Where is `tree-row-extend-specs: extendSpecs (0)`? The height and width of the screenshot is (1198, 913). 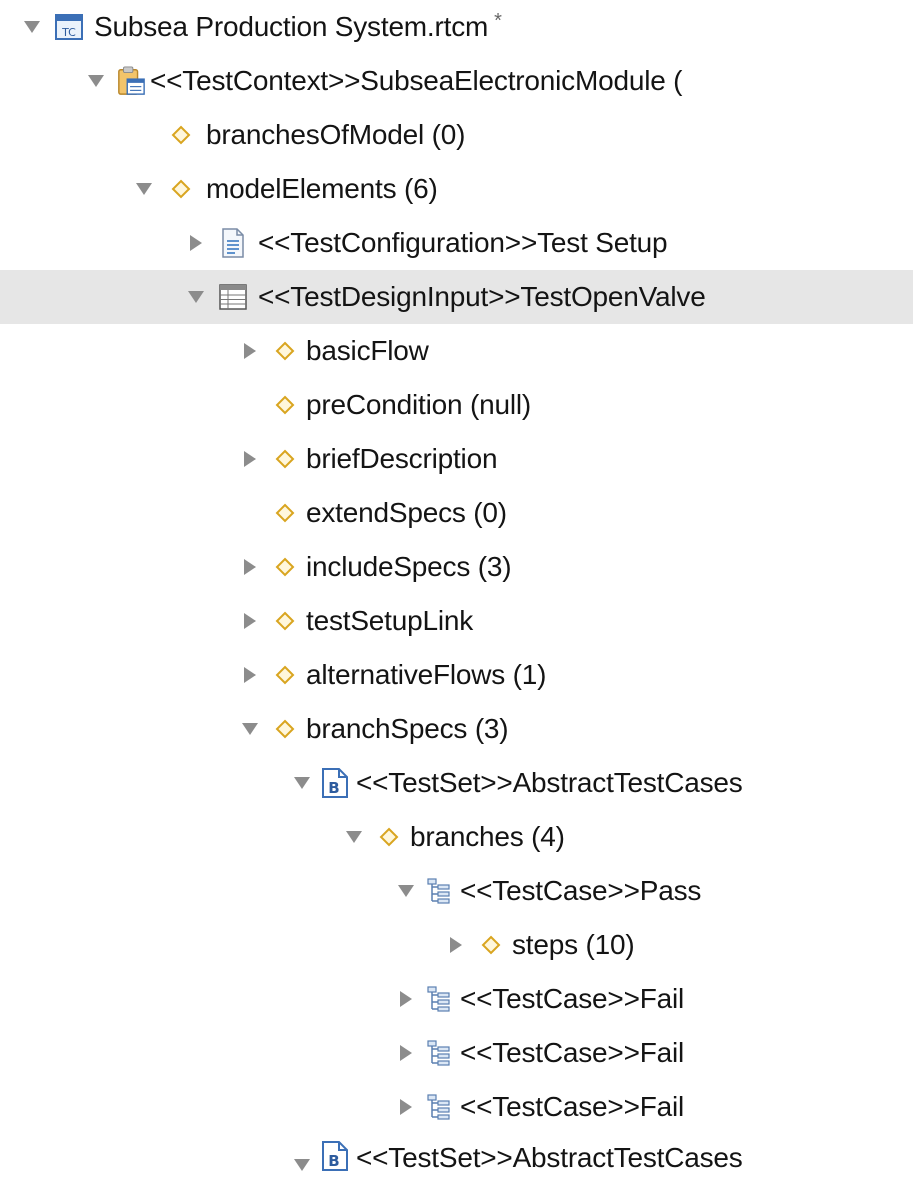
tree-row-extend-specs: extendSpecs (0) is located at coordinates (456, 513).